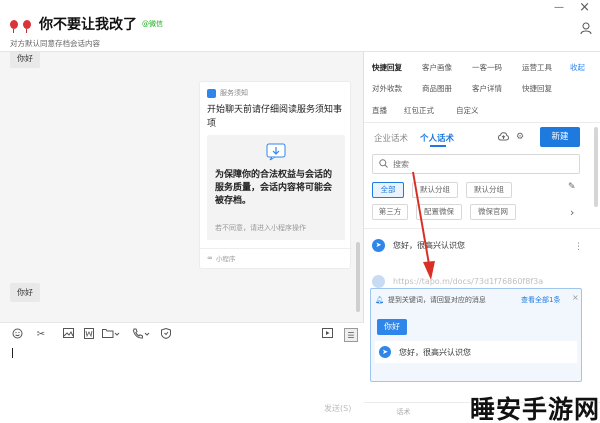 The width and height of the screenshot is (600, 423). I want to click on tab-custom: 自定义, so click(480, 110).